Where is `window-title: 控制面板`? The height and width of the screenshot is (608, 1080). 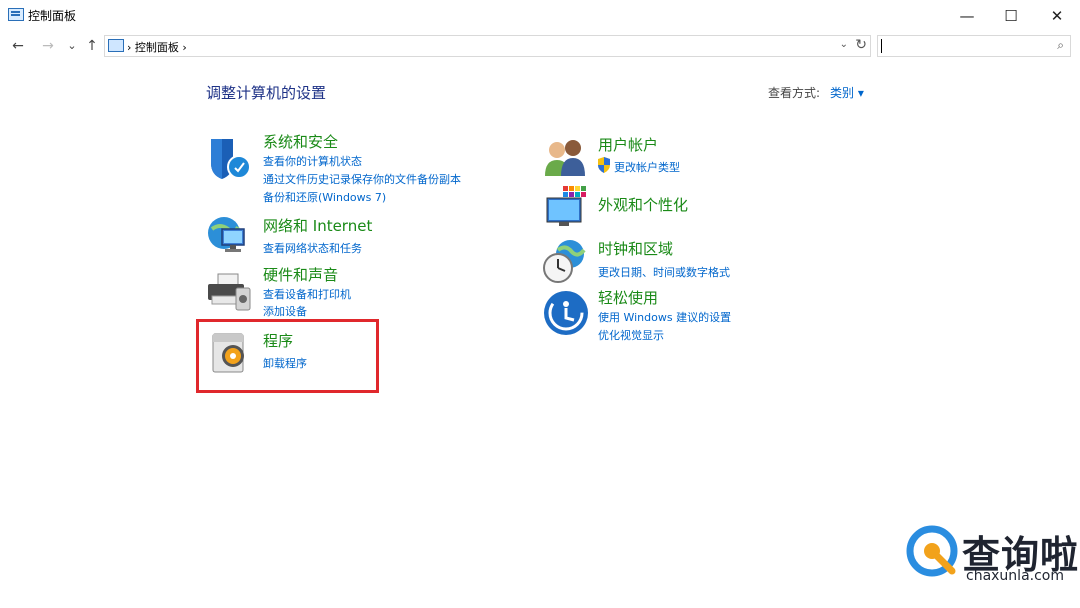
window-title: 控制面板 is located at coordinates (52, 16).